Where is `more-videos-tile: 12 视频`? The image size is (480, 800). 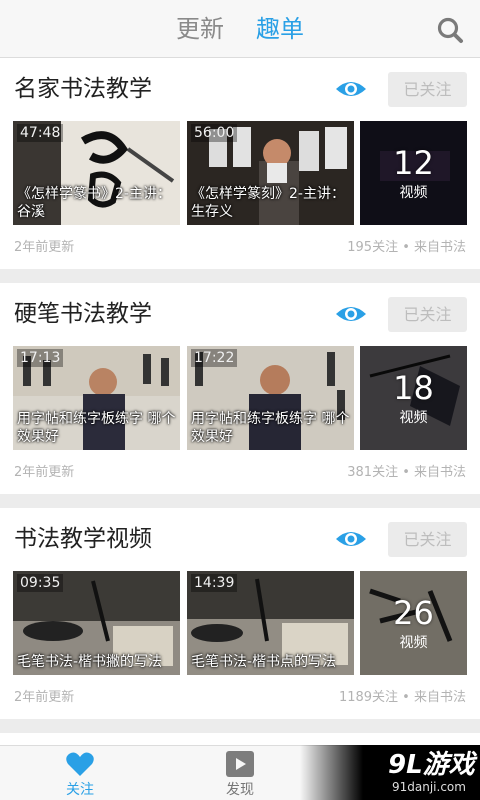 more-videos-tile: 12 视频 is located at coordinates (413, 173).